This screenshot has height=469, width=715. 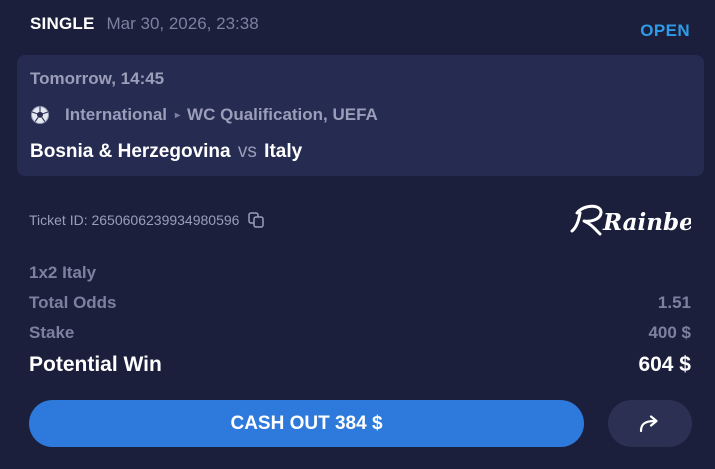 I want to click on event-league: International ▸ WC Qualification, UEFA, so click(x=204, y=115).